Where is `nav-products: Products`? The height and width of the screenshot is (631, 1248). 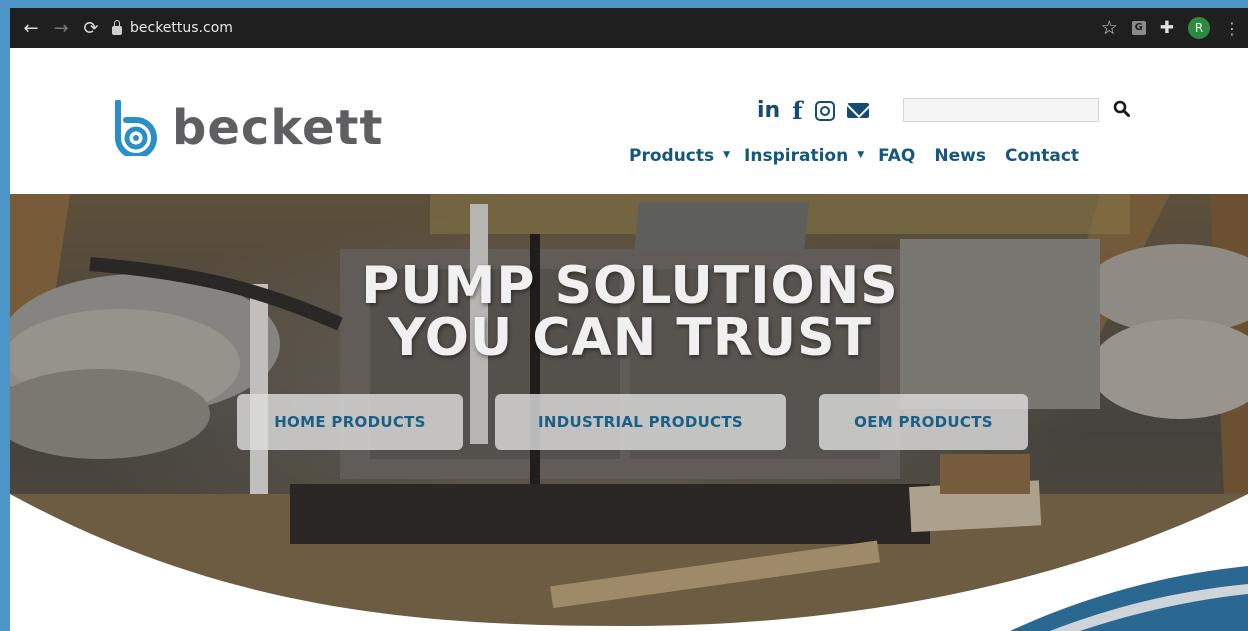 nav-products: Products is located at coordinates (671, 156).